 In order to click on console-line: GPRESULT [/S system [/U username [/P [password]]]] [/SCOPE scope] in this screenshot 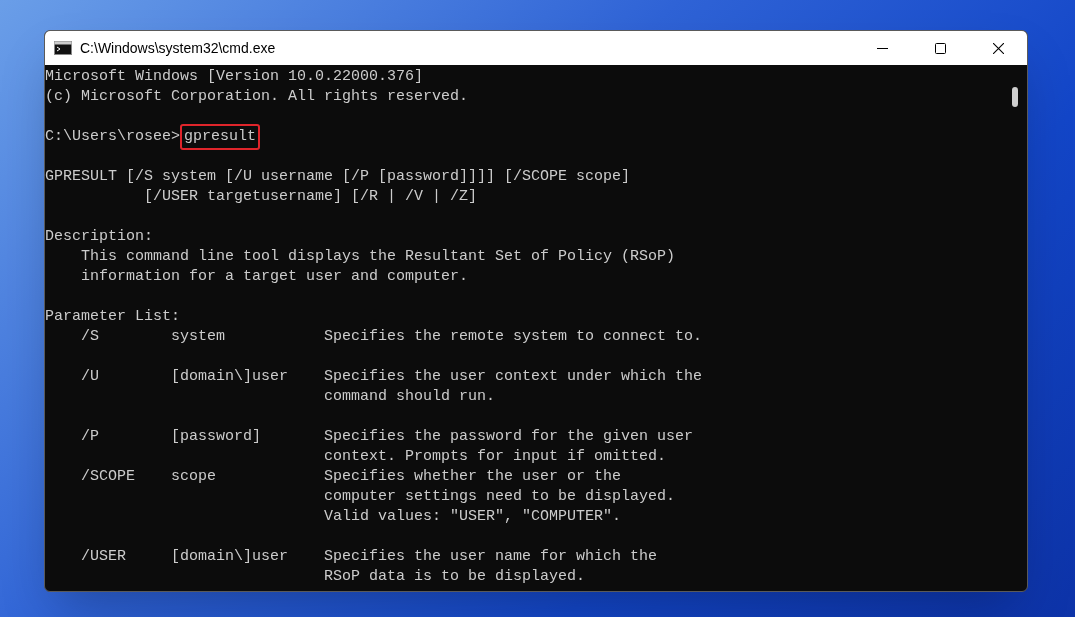, I will do `click(338, 177)`.